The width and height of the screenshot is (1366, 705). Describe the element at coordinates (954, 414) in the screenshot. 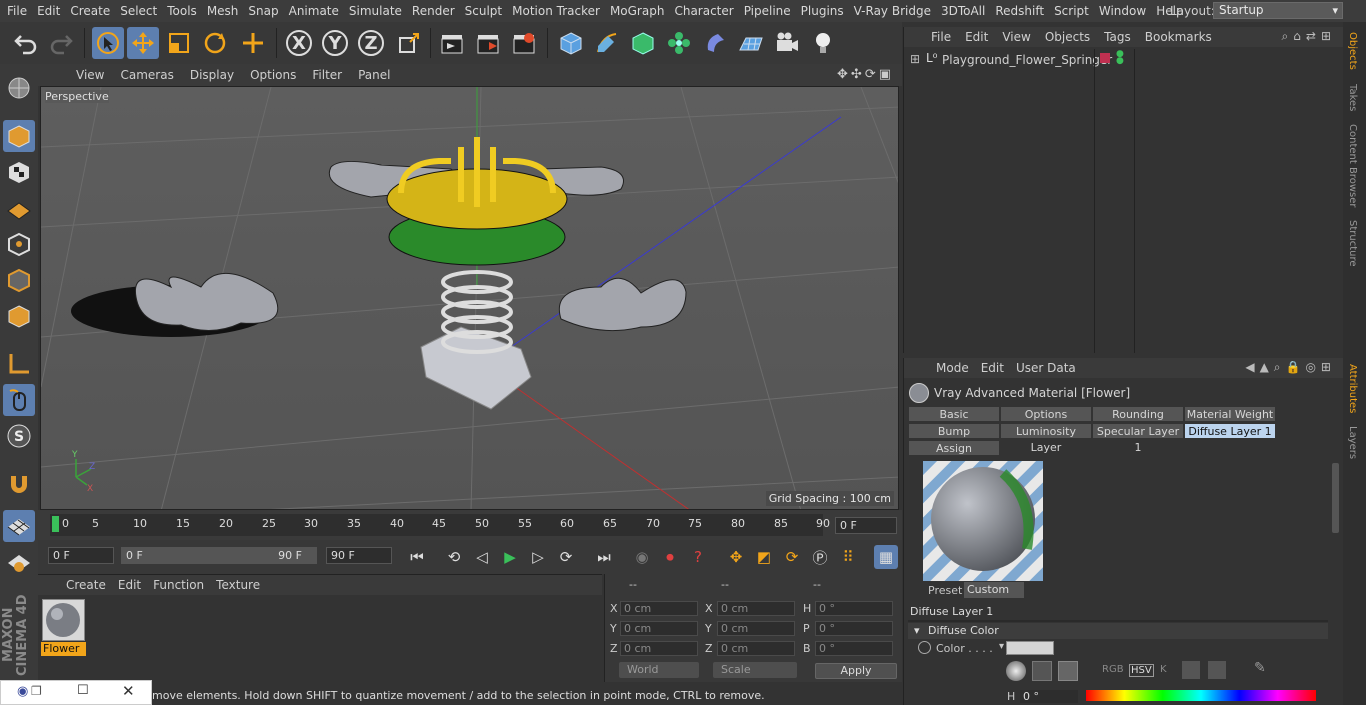

I see `tab-basic: Basic` at that location.